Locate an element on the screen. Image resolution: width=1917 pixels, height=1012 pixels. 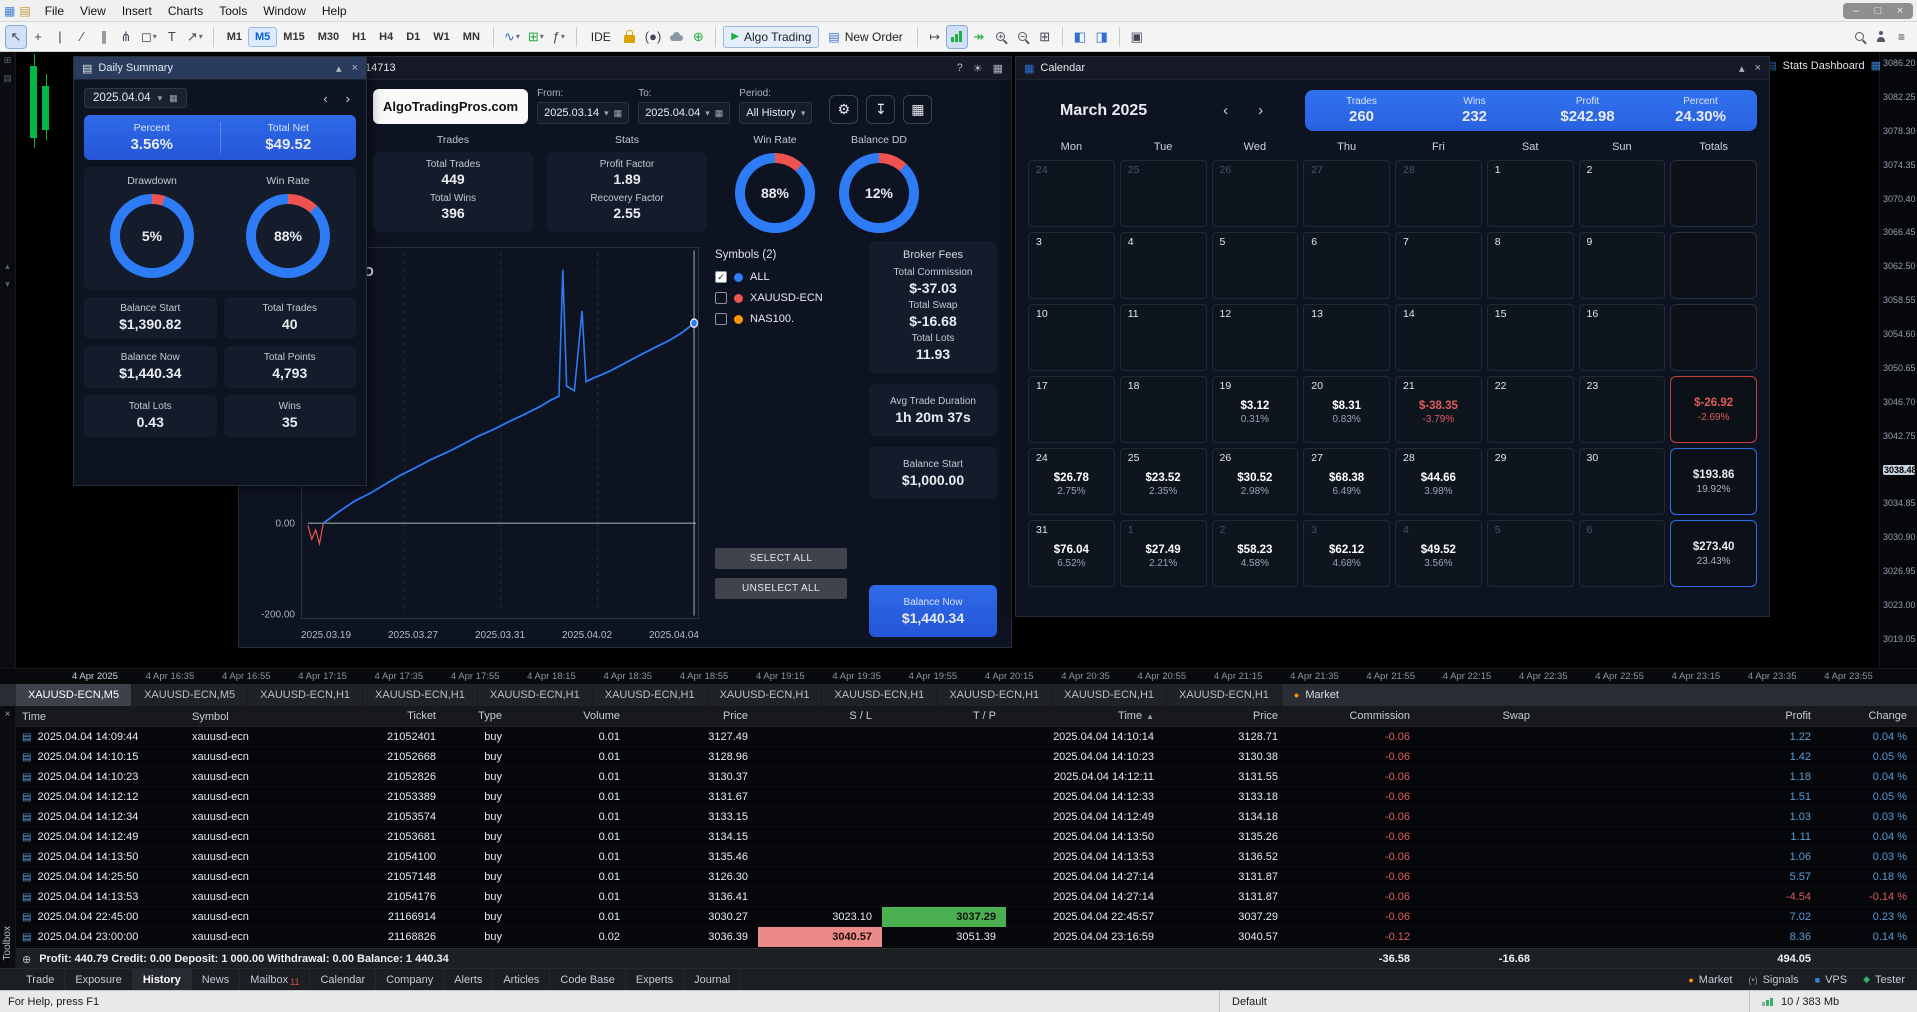
menu-item-view: View is located at coordinates (93, 11).